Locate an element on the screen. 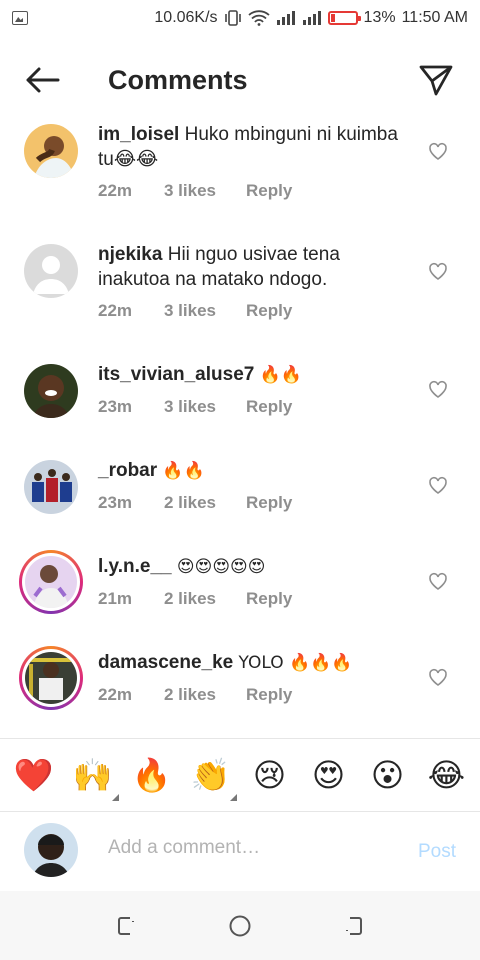 Image resolution: width=480 pixels, height=960 pixels. home-button is located at coordinates (240, 926).